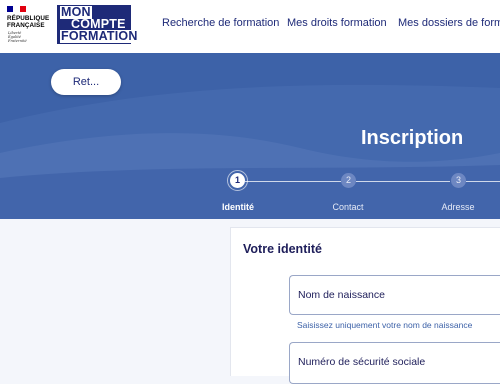 The image size is (500, 384). What do you see at coordinates (458, 180) in the screenshot?
I see `step-3-indicator: 3` at bounding box center [458, 180].